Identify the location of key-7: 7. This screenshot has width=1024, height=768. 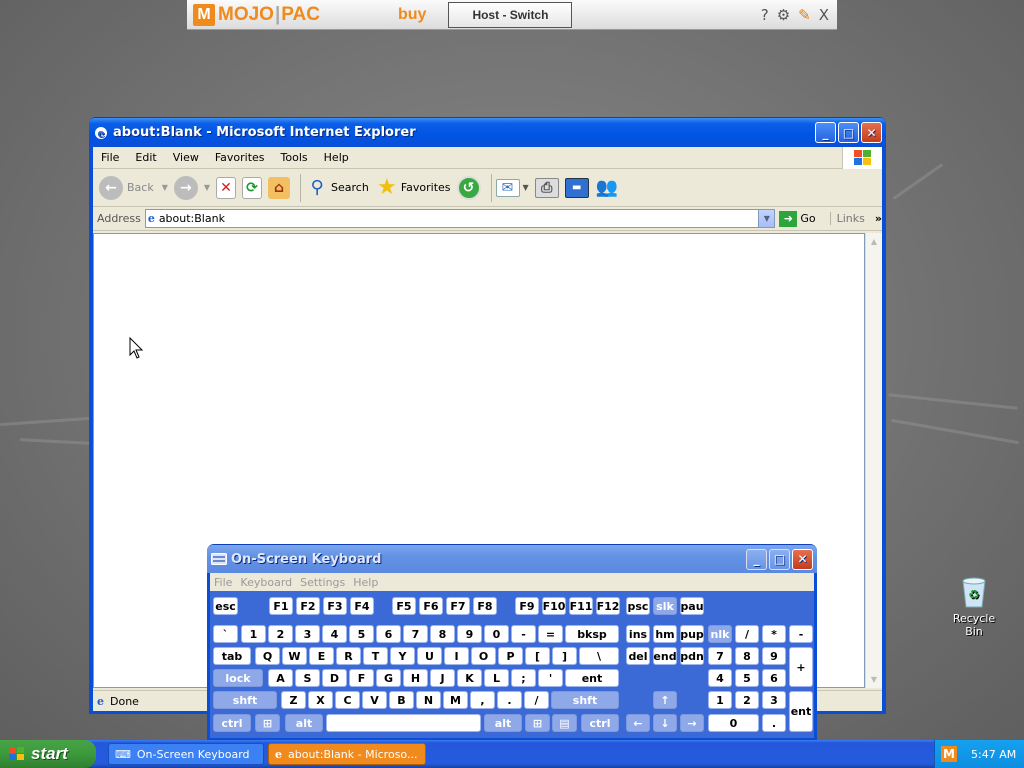
(415, 634).